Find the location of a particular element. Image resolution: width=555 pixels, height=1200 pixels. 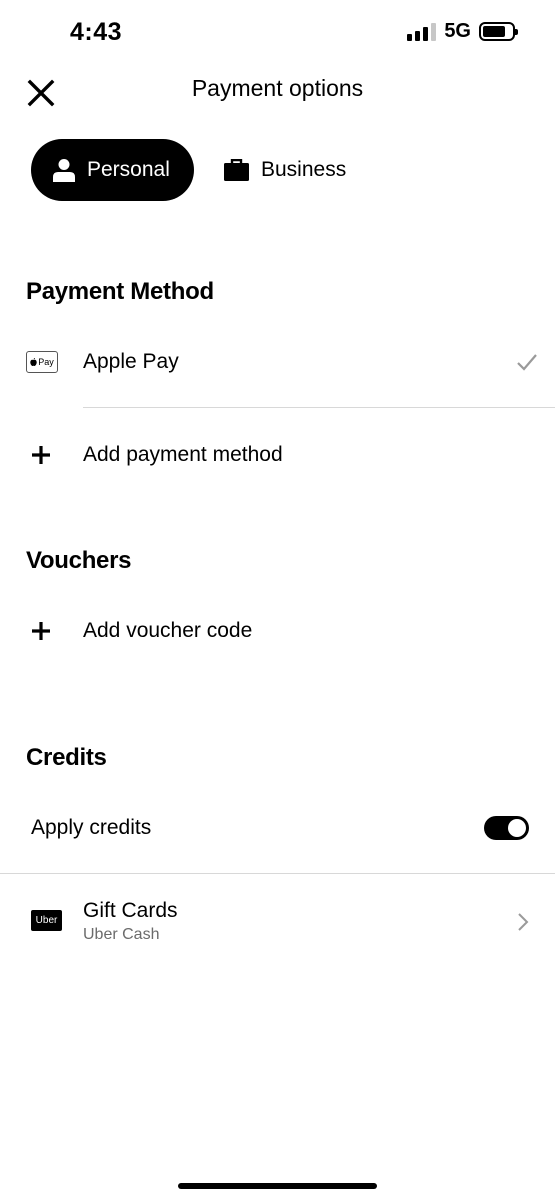

battery-icon is located at coordinates (498, 31).